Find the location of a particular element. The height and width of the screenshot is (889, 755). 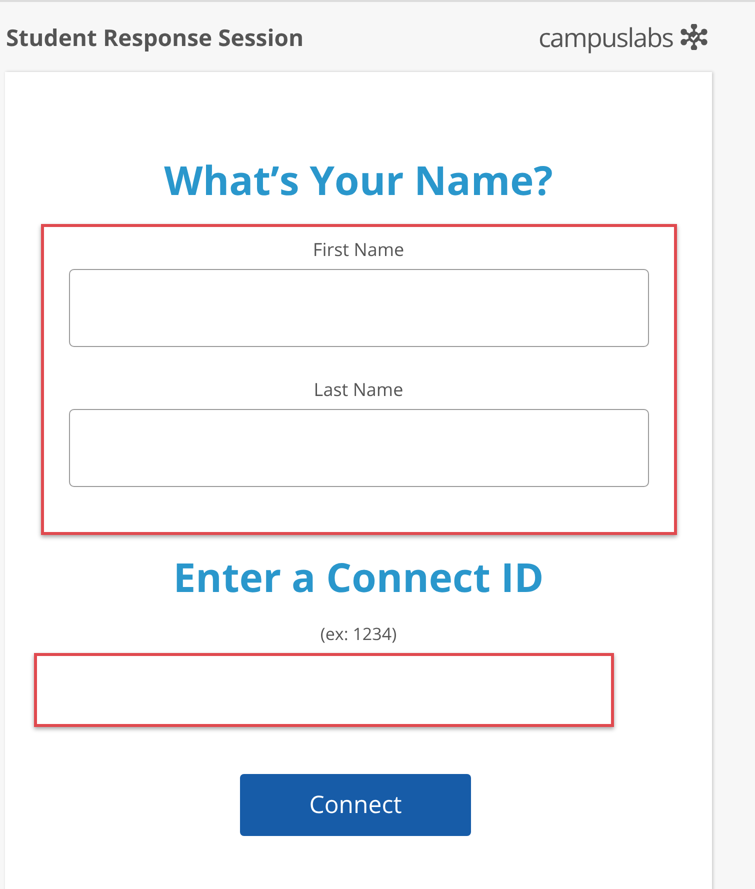

connect-id-field is located at coordinates (324, 689).